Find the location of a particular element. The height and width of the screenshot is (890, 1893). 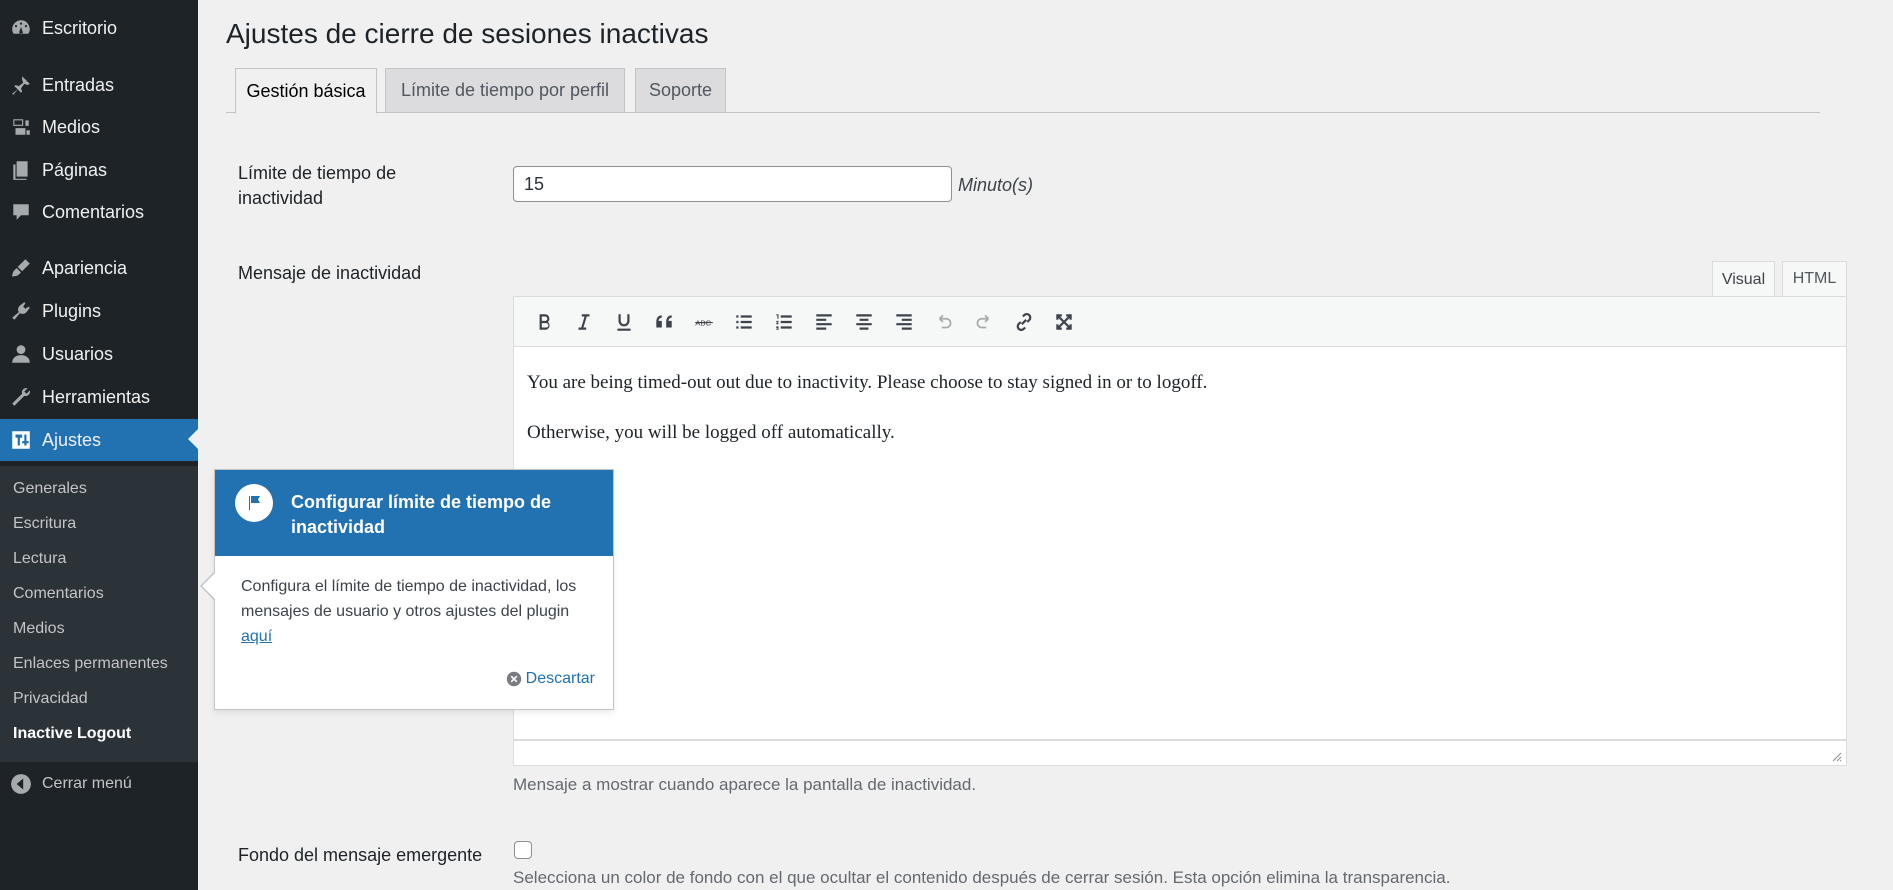

fullscreen-icon is located at coordinates (1064, 321).